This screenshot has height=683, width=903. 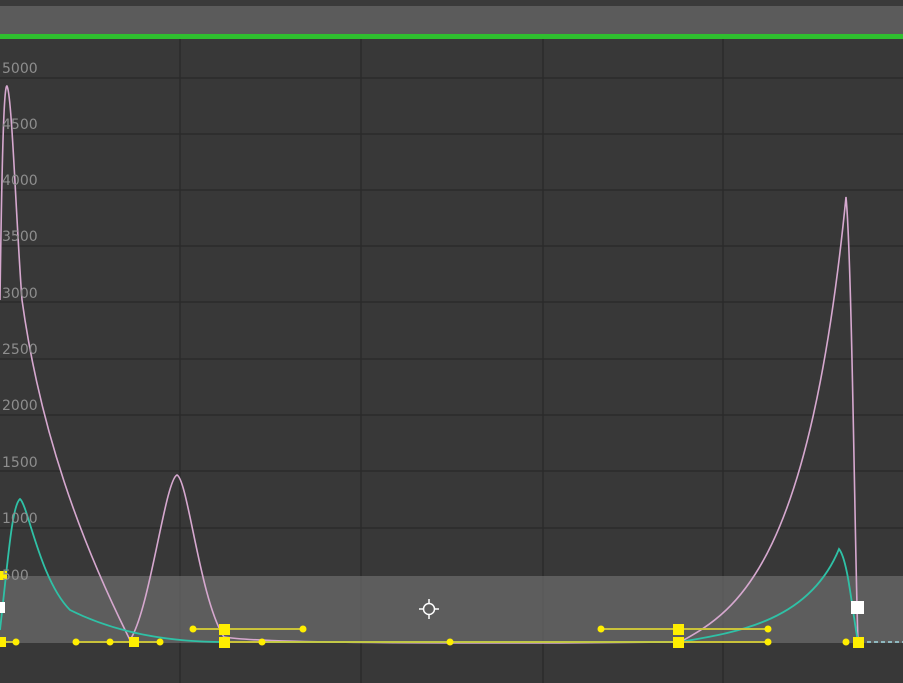 I want to click on y-axis-label: 1500, so click(x=20, y=463).